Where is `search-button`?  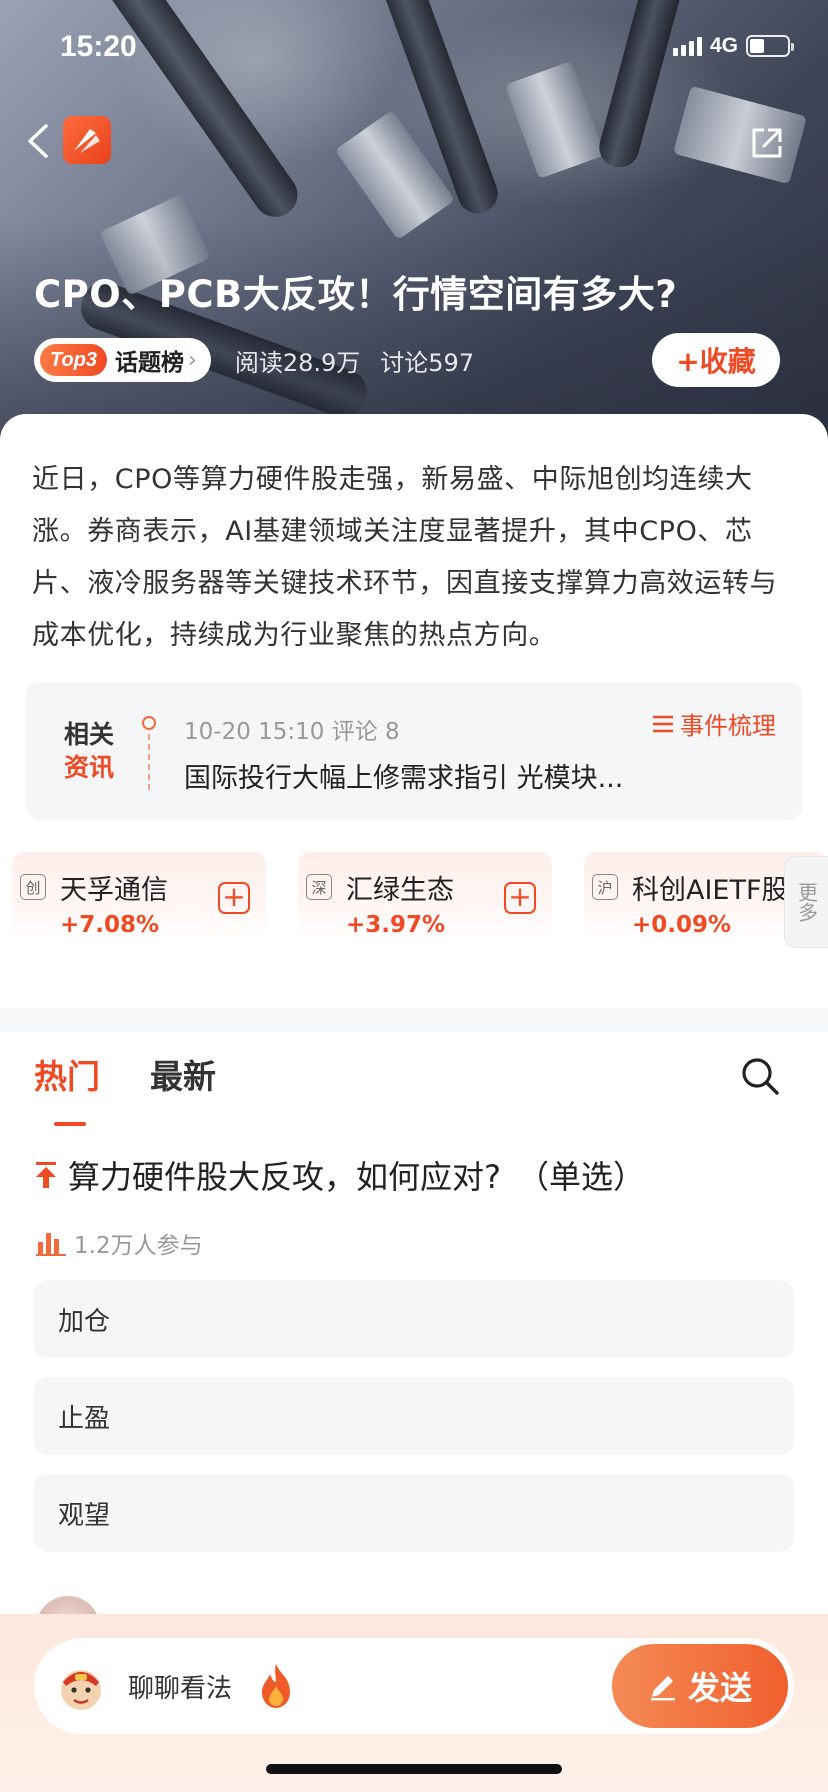 search-button is located at coordinates (760, 1076).